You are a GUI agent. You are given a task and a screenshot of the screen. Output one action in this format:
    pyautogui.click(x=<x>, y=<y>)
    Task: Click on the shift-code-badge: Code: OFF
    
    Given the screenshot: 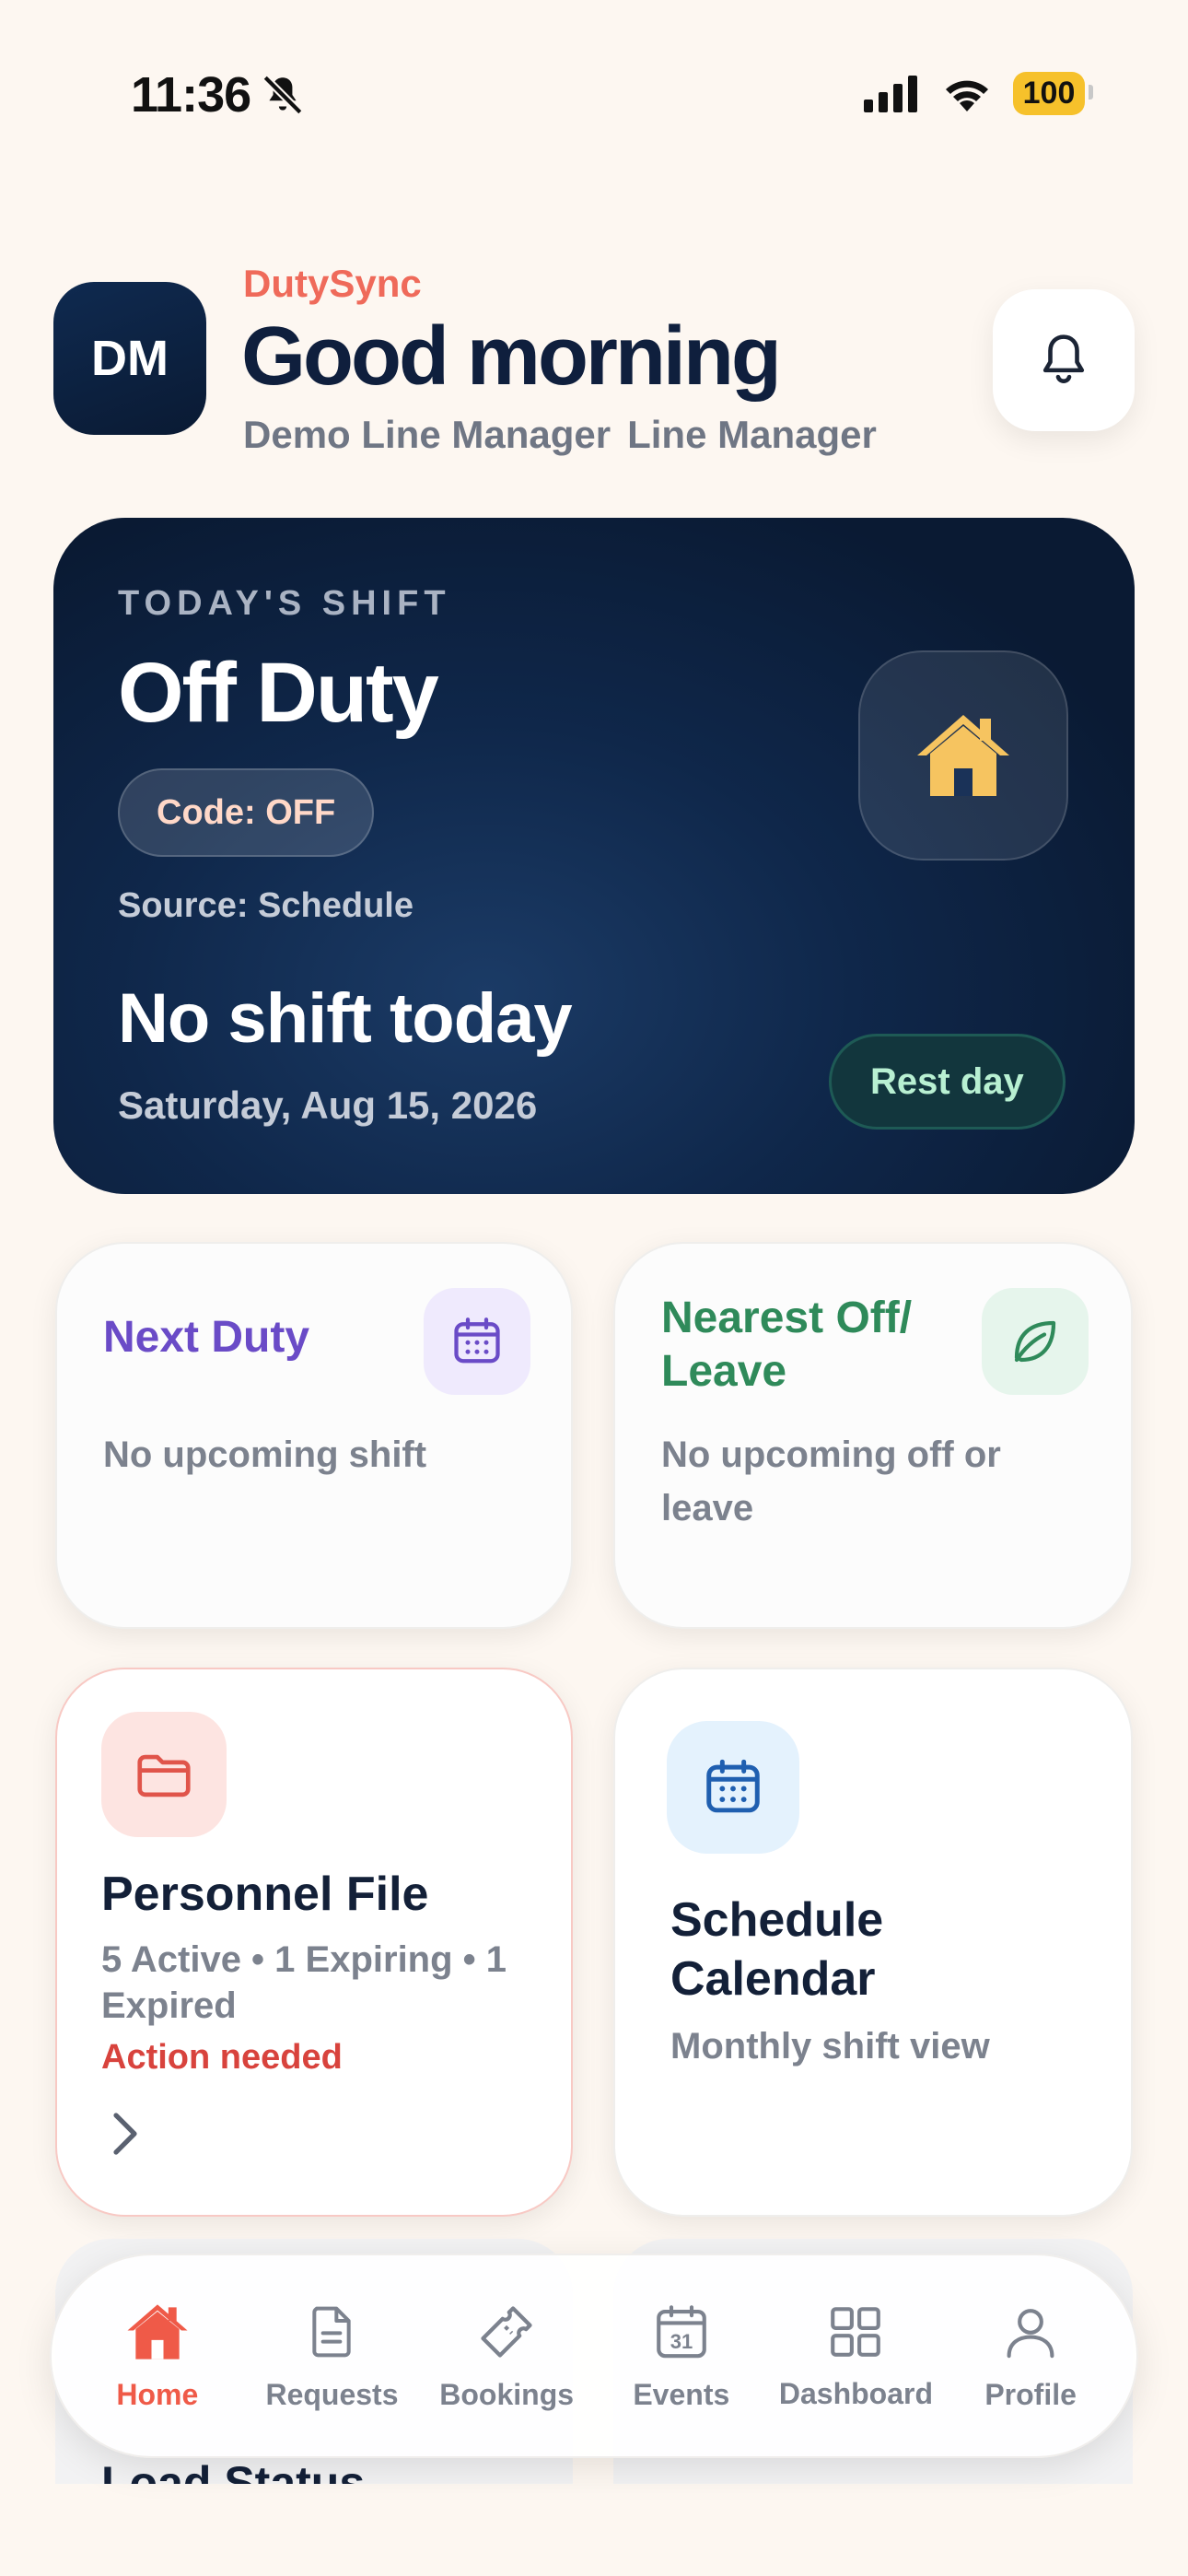 What is the action you would take?
    pyautogui.click(x=246, y=812)
    